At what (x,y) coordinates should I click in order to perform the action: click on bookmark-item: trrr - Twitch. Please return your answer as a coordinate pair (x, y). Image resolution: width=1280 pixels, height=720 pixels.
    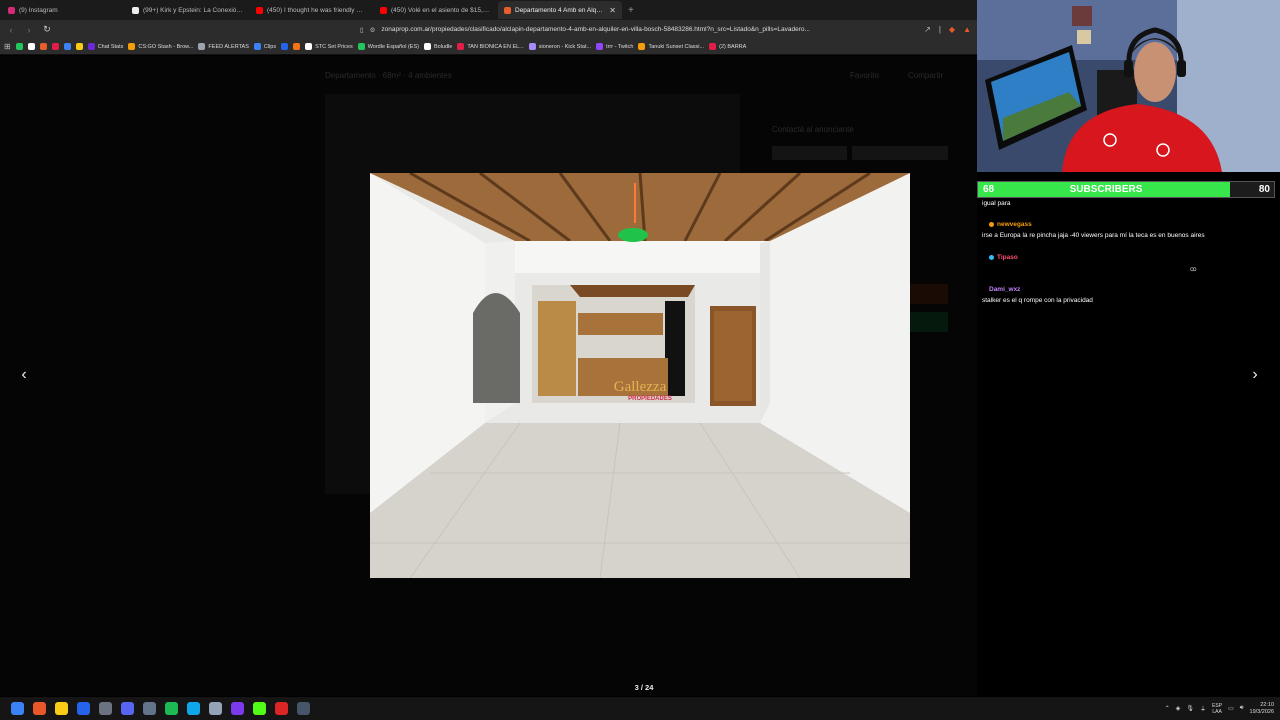
    Looking at the image, I should click on (614, 46).